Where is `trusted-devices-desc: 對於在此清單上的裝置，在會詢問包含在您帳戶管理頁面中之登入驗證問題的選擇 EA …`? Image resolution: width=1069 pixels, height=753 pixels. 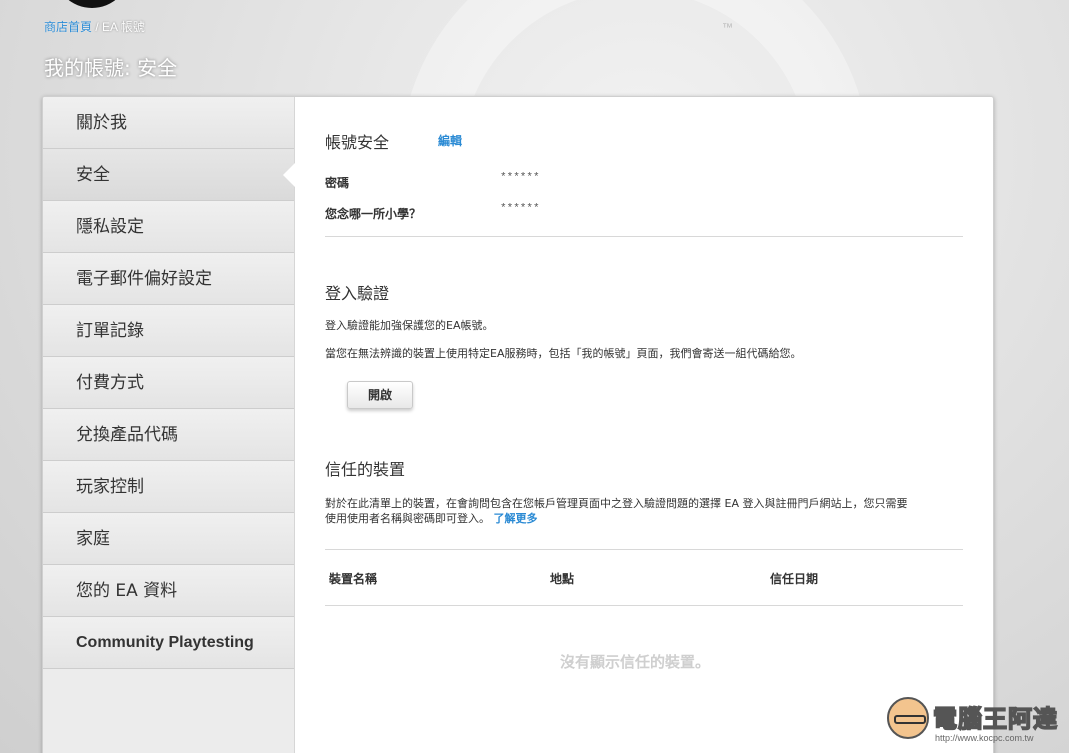 trusted-devices-desc: 對於在此清單上的裝置，在會詢問包含在您帳戶管理頁面中之登入驗證問題的選擇 EA … is located at coordinates (645, 511).